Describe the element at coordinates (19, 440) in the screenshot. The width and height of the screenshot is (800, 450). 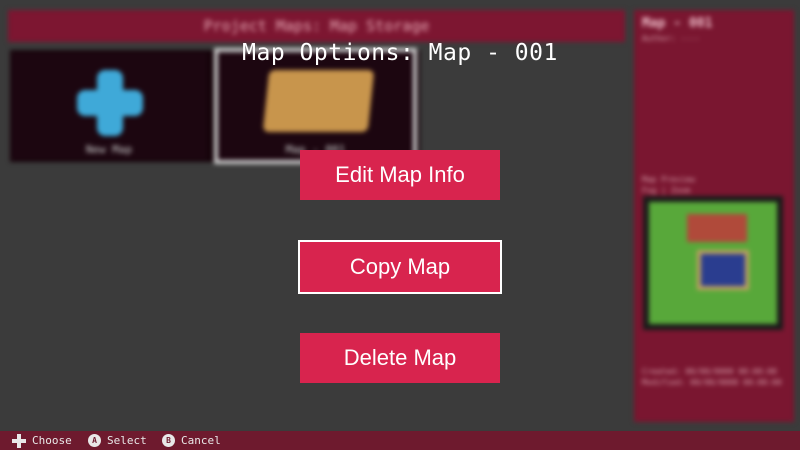
I see `dpad-icon` at that location.